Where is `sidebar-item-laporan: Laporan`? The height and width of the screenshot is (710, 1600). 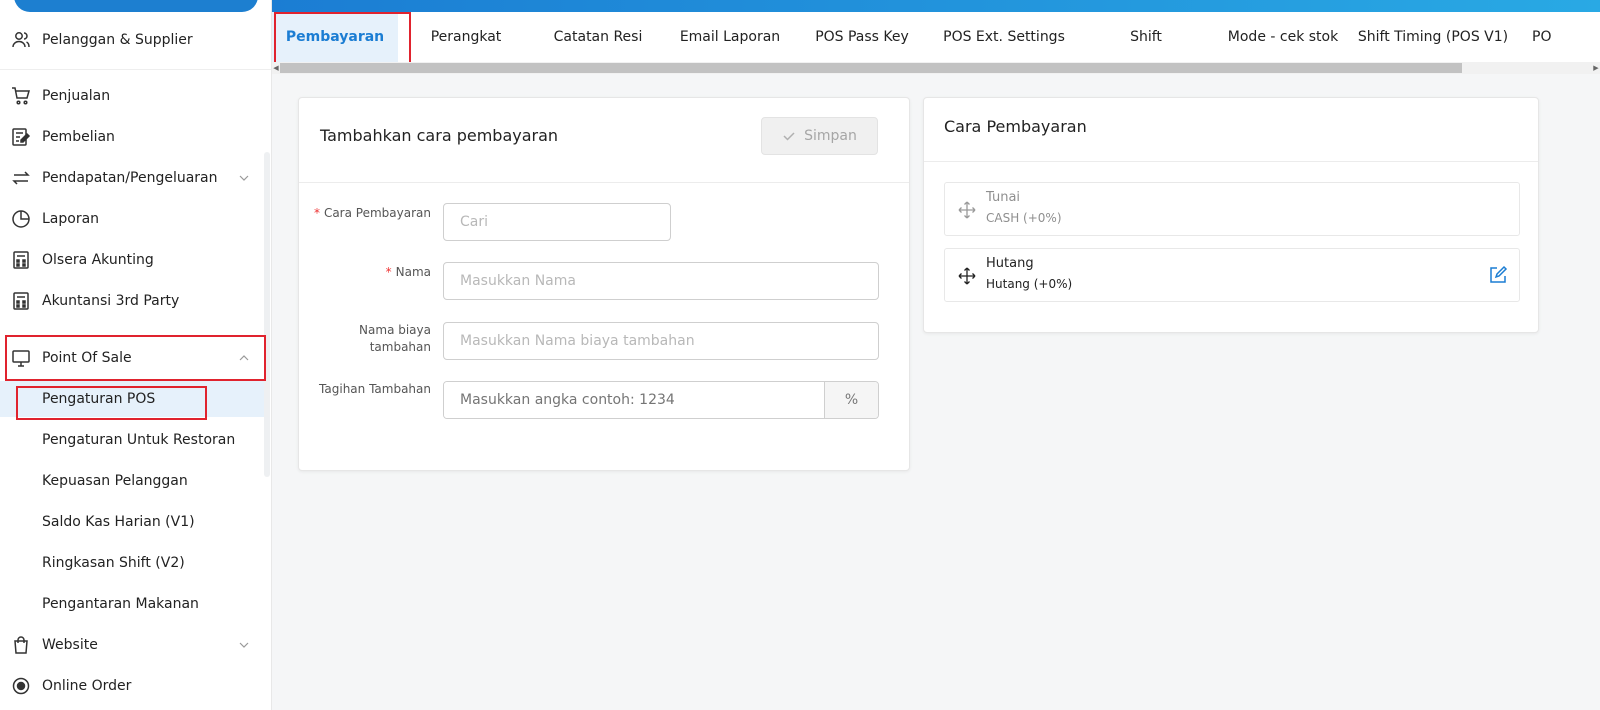 sidebar-item-laporan: Laporan is located at coordinates (135, 219).